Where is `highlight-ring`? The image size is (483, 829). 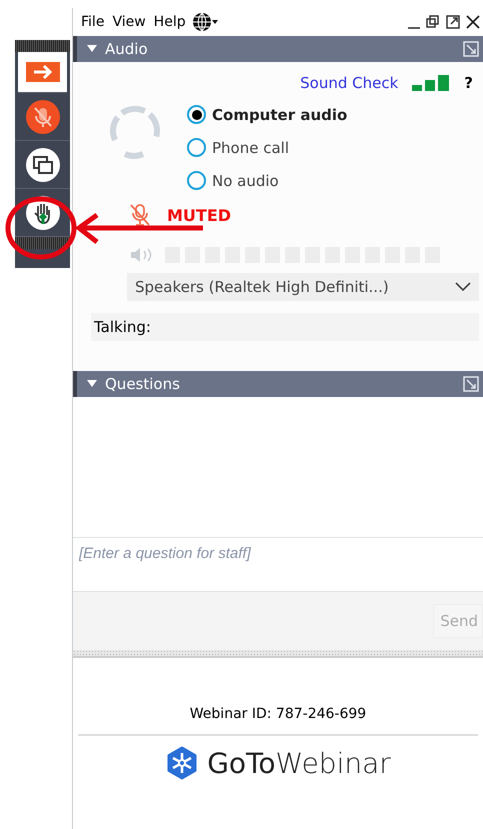
highlight-ring is located at coordinates (41, 228).